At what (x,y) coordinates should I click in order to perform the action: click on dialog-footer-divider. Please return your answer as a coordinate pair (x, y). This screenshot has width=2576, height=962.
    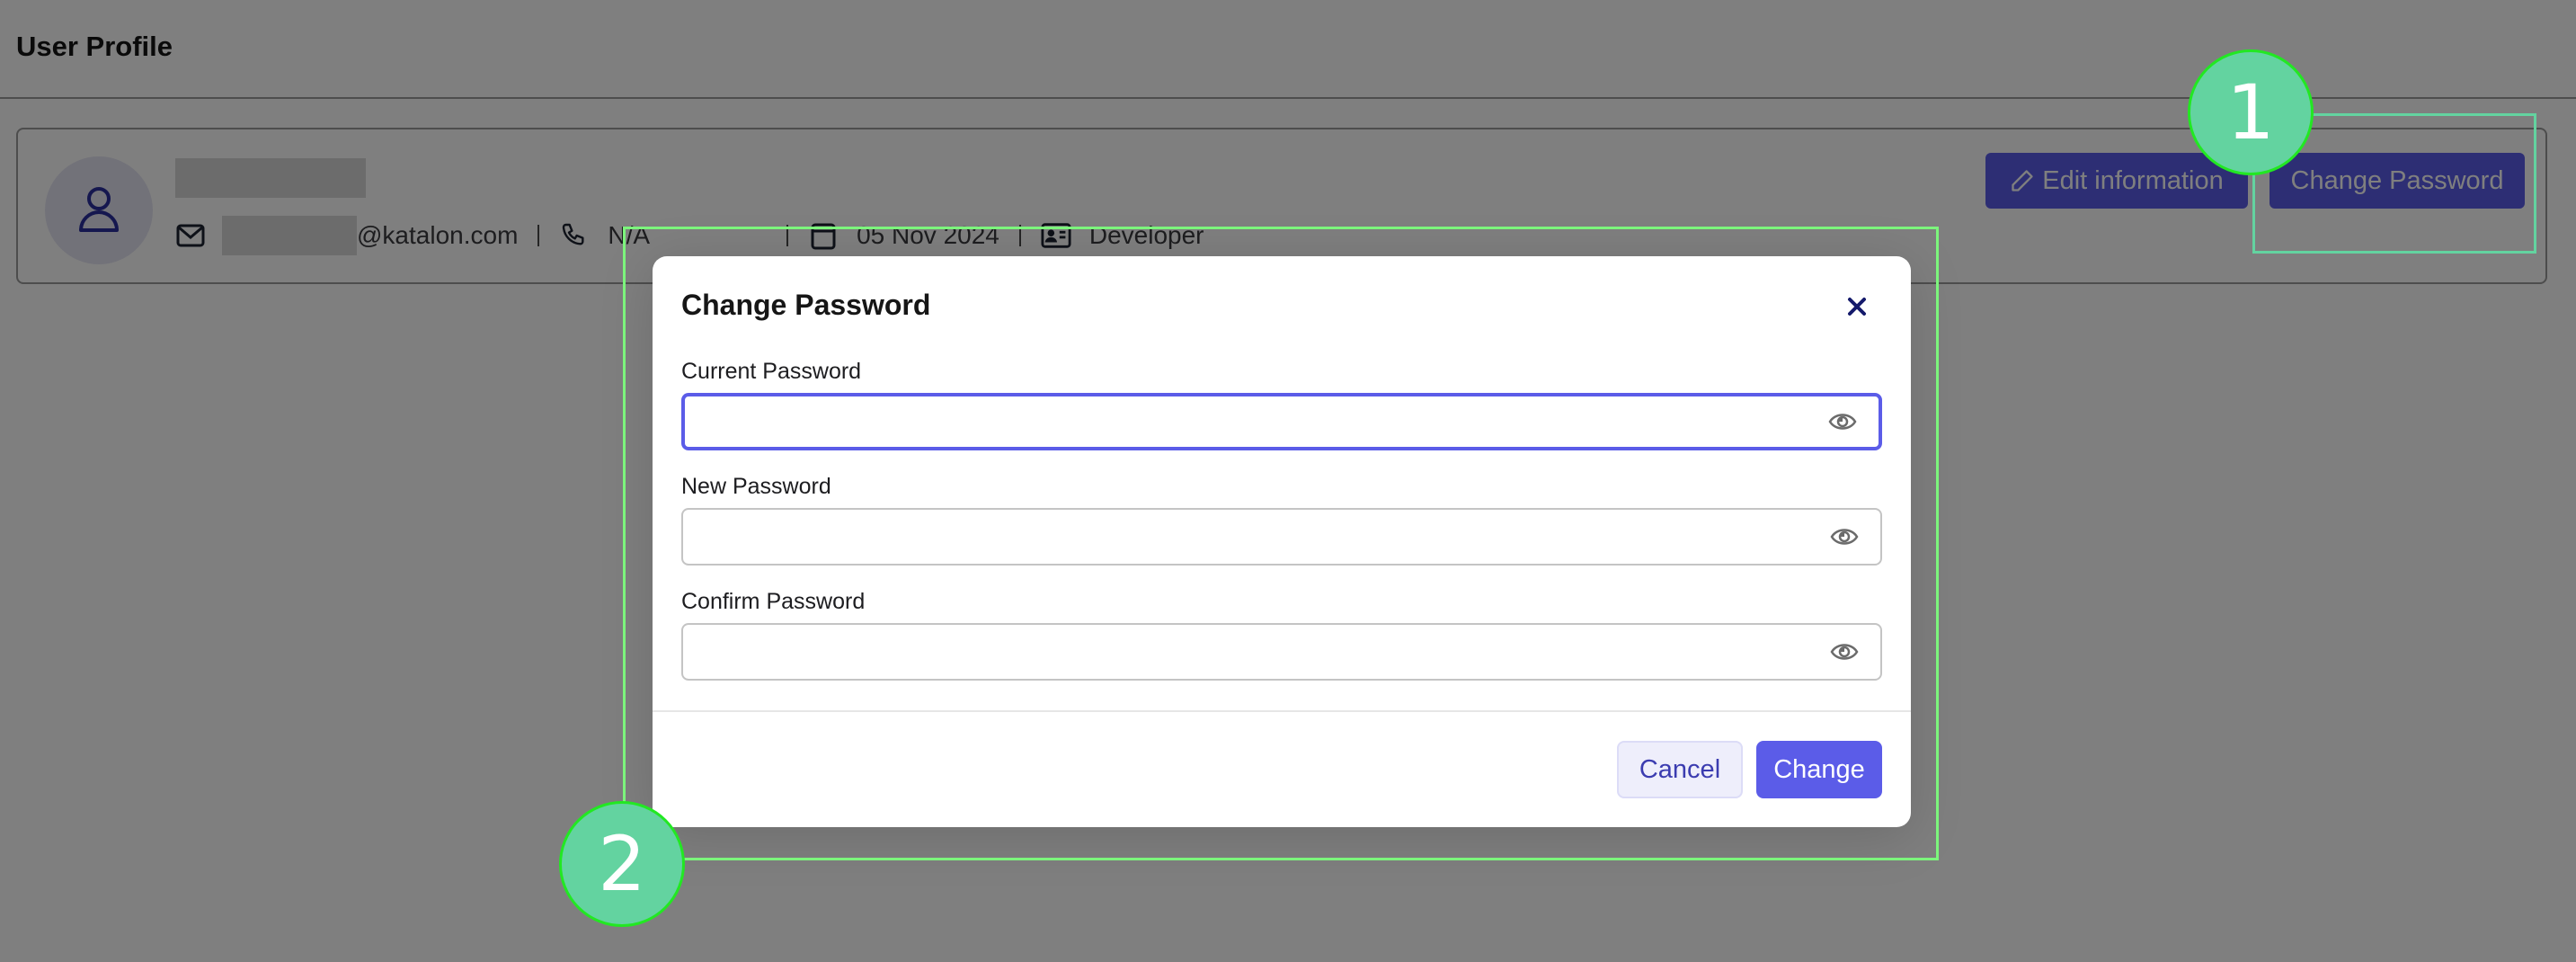
    Looking at the image, I should click on (1282, 711).